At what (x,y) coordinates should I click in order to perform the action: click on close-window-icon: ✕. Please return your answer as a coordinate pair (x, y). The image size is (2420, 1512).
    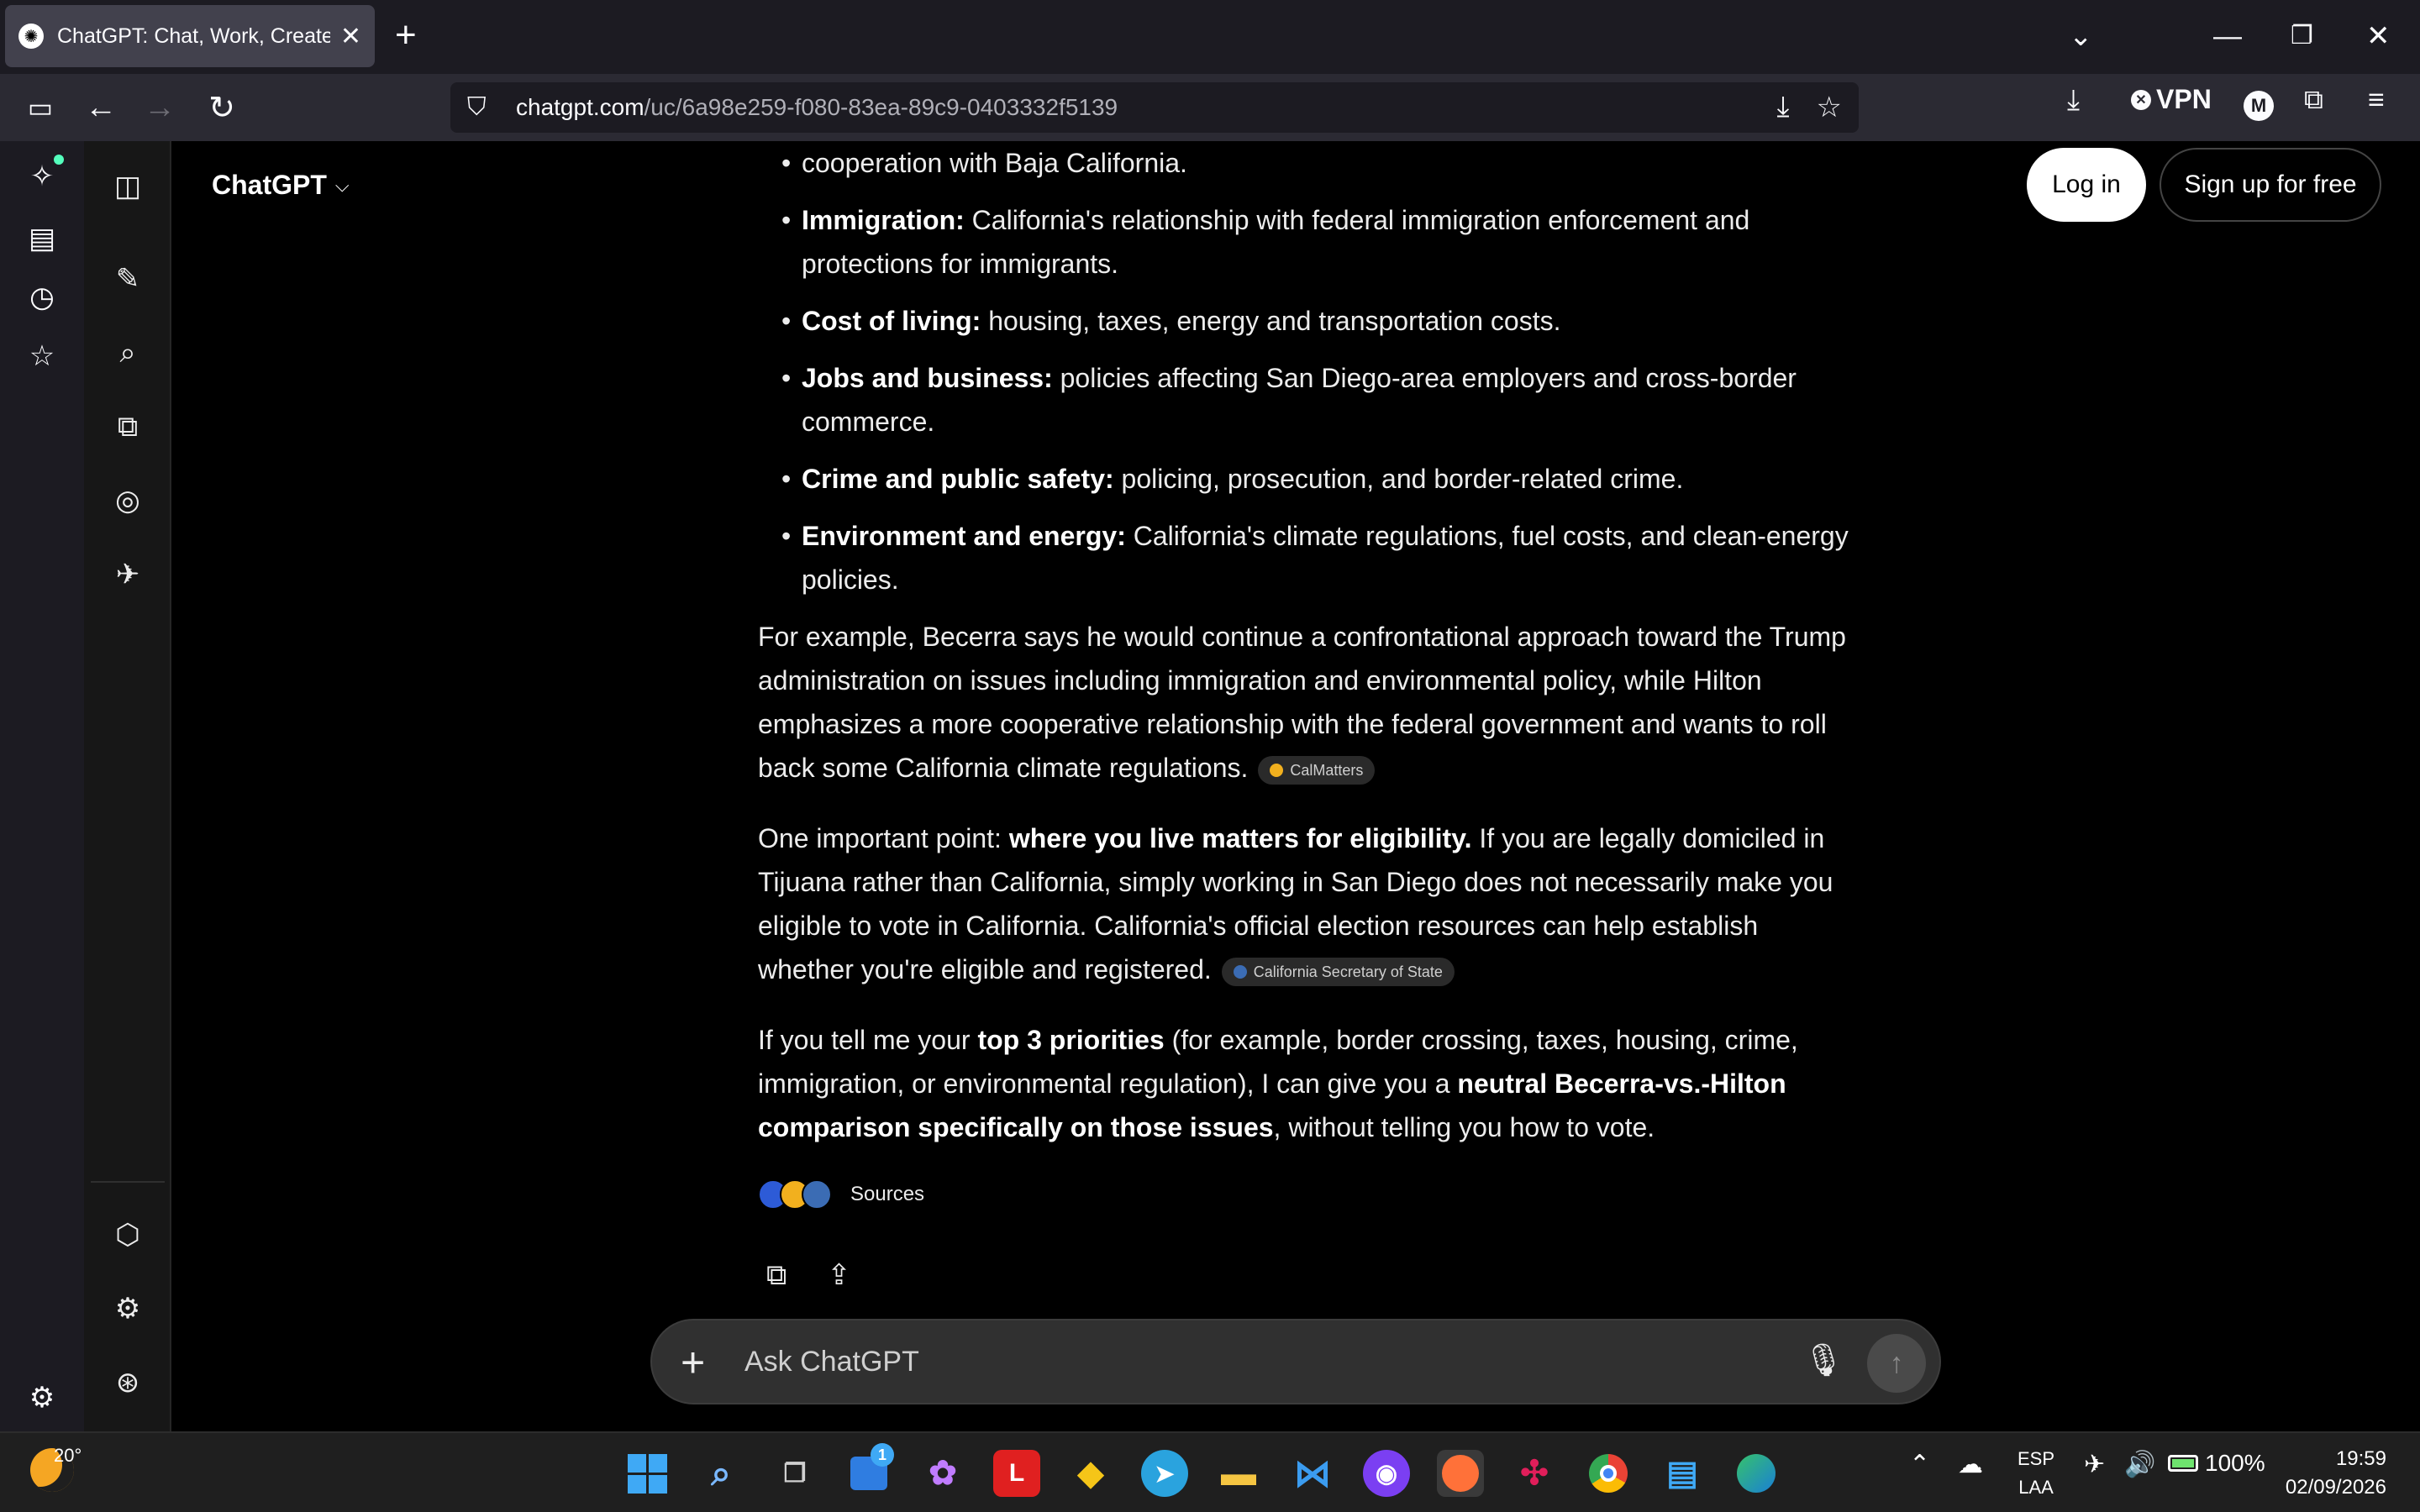
    Looking at the image, I should click on (2378, 36).